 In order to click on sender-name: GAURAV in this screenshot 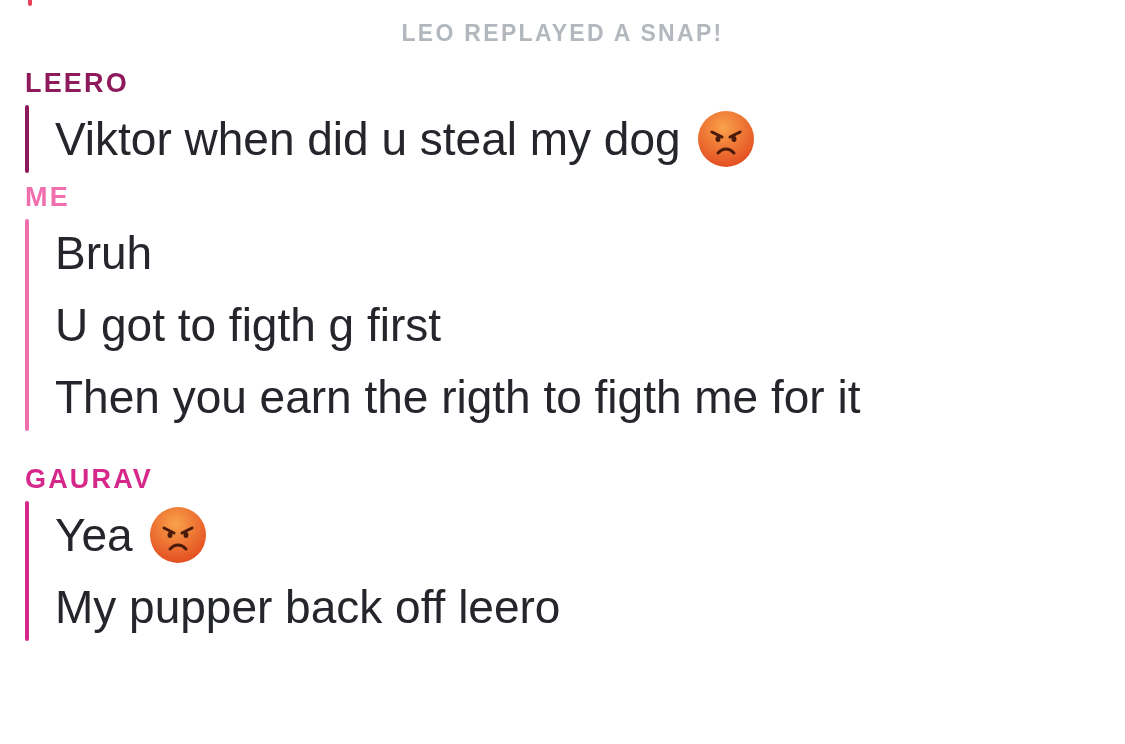, I will do `click(89, 479)`.